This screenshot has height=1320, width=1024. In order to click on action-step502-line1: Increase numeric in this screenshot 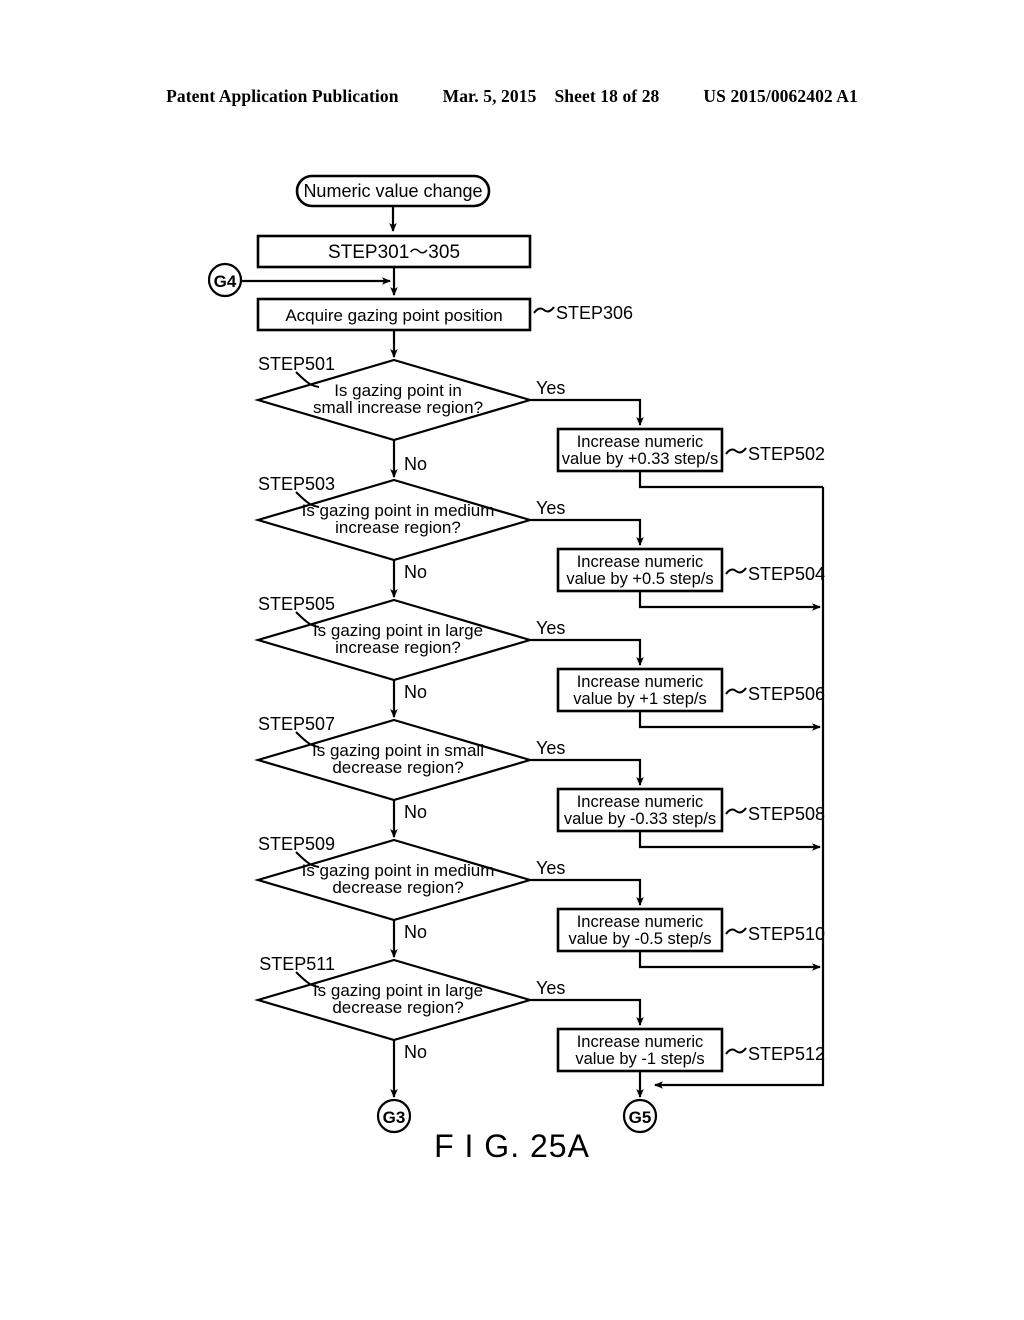, I will do `click(640, 442)`.